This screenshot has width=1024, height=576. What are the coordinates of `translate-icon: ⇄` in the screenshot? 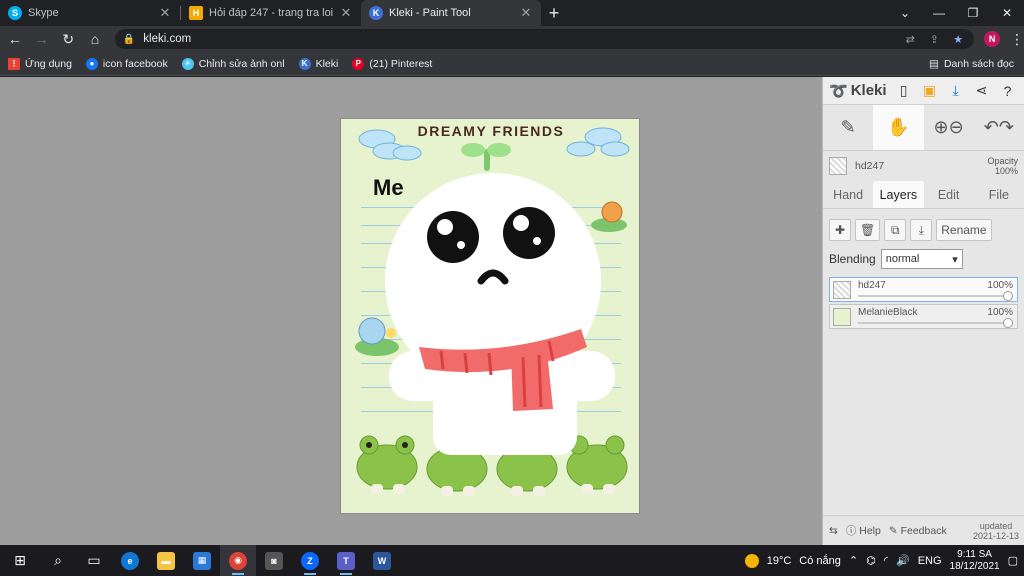 It's located at (910, 39).